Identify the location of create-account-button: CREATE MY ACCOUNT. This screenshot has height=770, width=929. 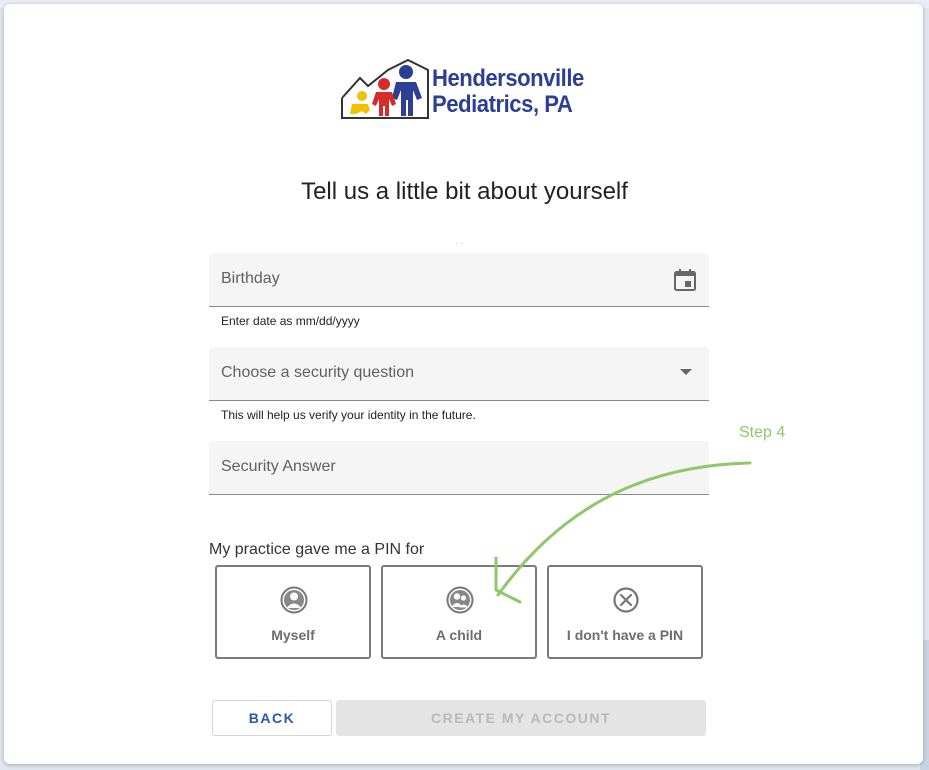
(521, 718).